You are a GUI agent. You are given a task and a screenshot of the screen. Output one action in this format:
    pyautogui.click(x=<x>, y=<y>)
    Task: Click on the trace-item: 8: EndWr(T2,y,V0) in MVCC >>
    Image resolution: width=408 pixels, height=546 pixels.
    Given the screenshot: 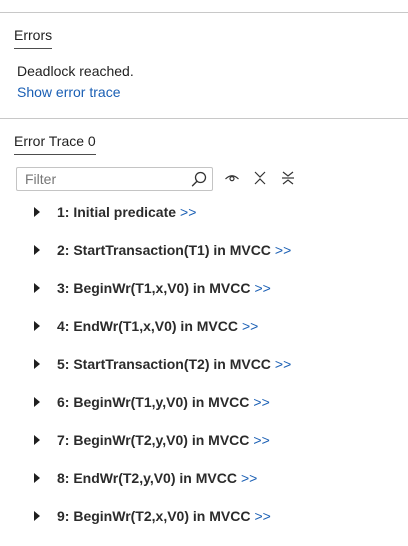 What is the action you would take?
    pyautogui.click(x=204, y=478)
    